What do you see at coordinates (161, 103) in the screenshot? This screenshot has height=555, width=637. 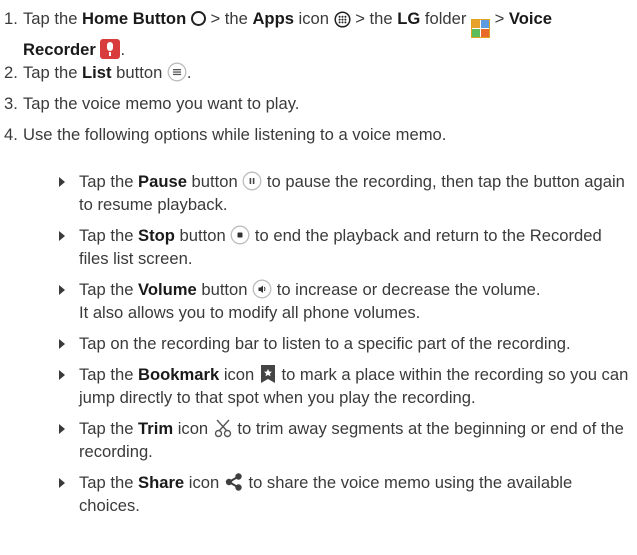 I see `step-text: Tap the voice memo you want to play.` at bounding box center [161, 103].